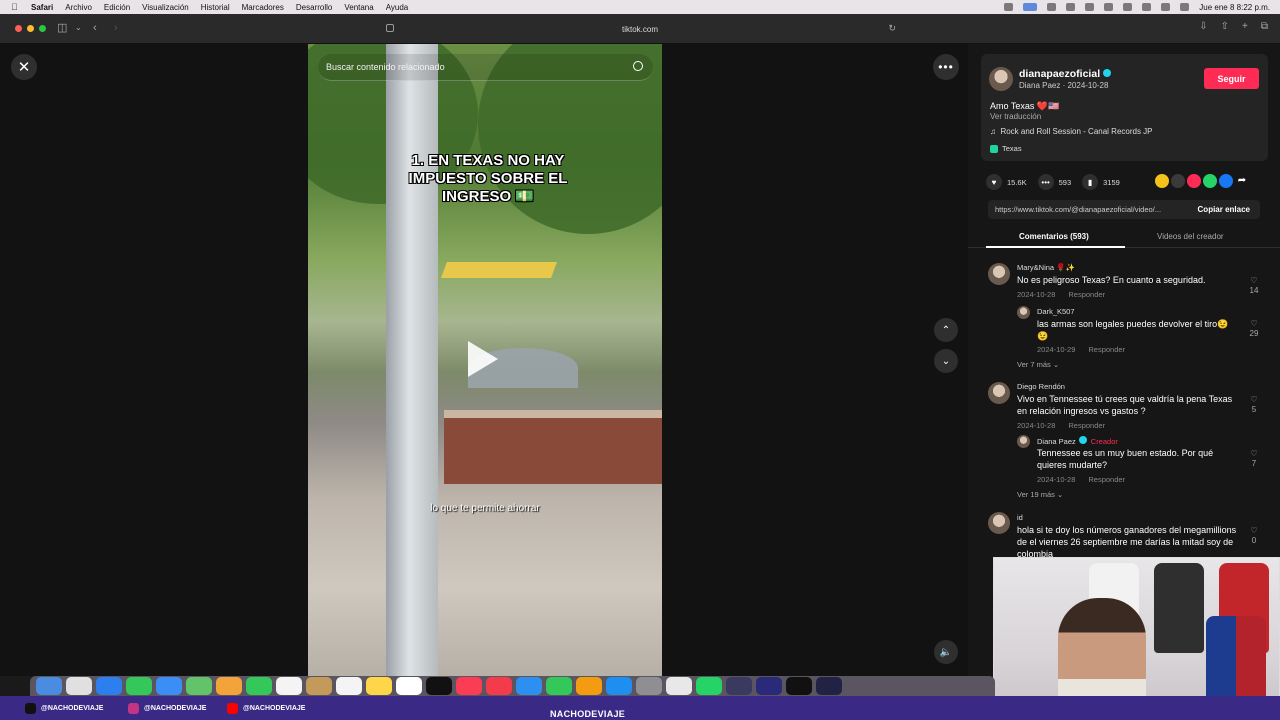 The image size is (1280, 720). What do you see at coordinates (379, 686) in the screenshot?
I see `notes-icon` at bounding box center [379, 686].